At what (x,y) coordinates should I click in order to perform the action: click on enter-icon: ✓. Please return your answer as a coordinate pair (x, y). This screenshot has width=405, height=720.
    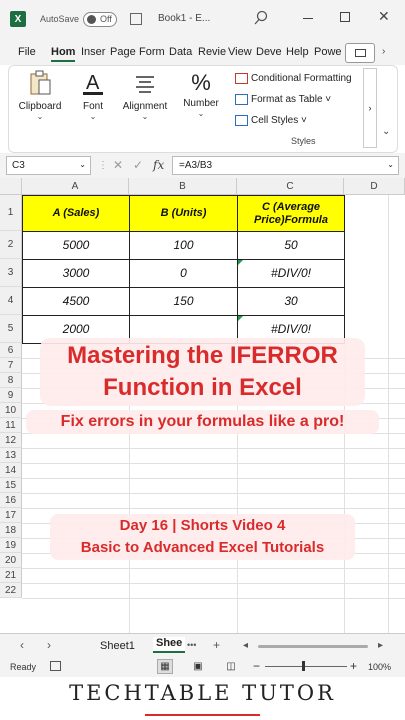
    Looking at the image, I should click on (138, 165).